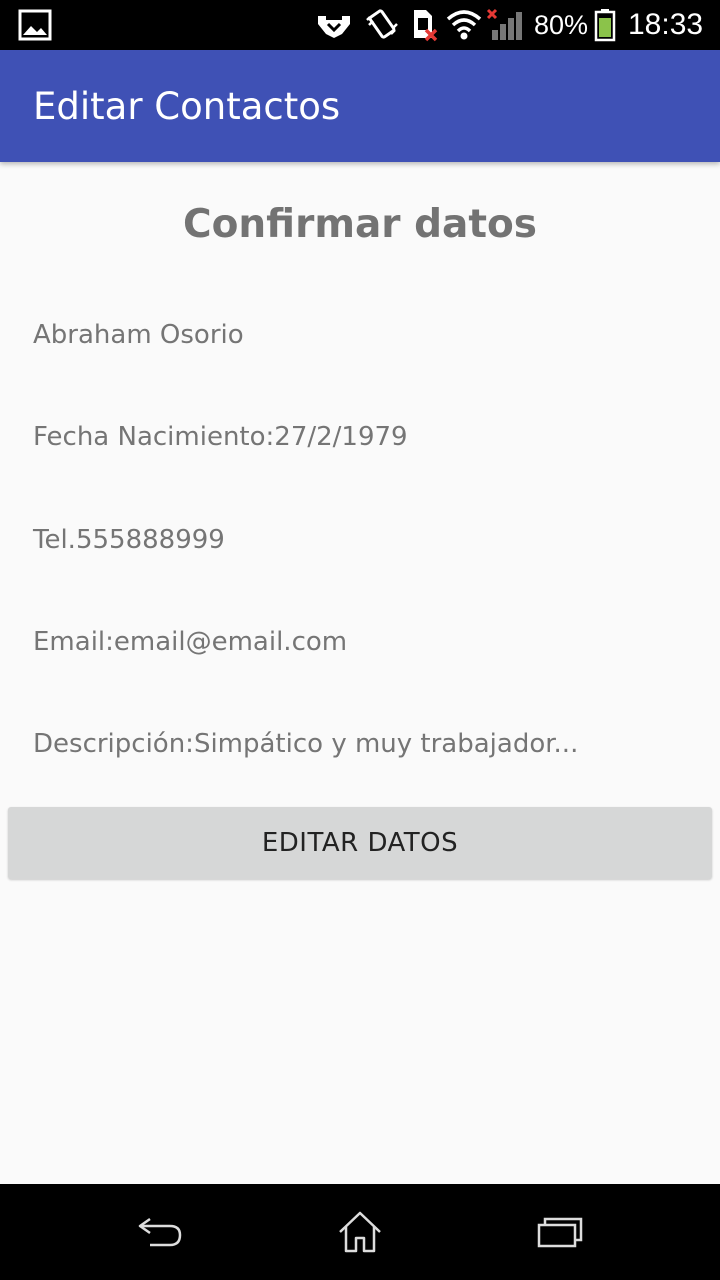 Image resolution: width=720 pixels, height=1280 pixels. I want to click on email-field: Email:email@email.com, so click(190, 642).